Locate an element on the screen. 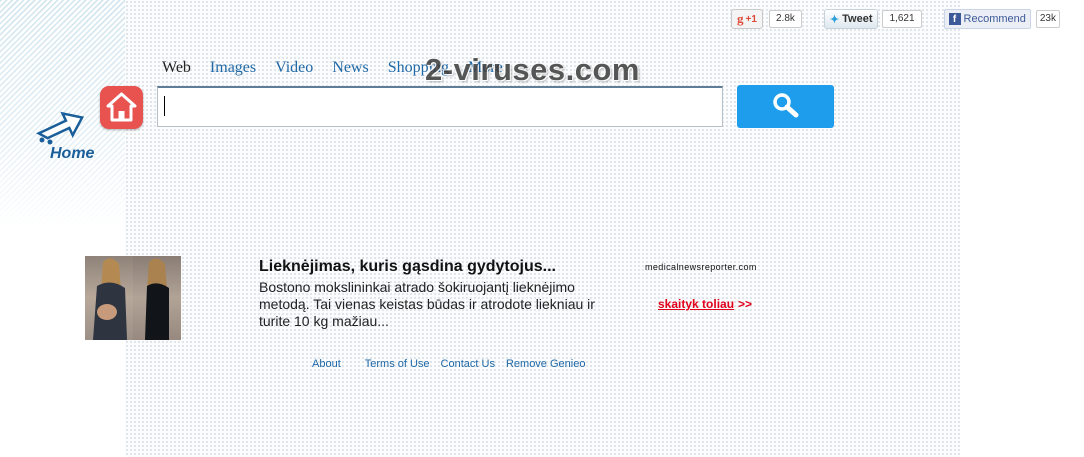 The height and width of the screenshot is (457, 1084). watermark: 2-viruses.com is located at coordinates (532, 69).